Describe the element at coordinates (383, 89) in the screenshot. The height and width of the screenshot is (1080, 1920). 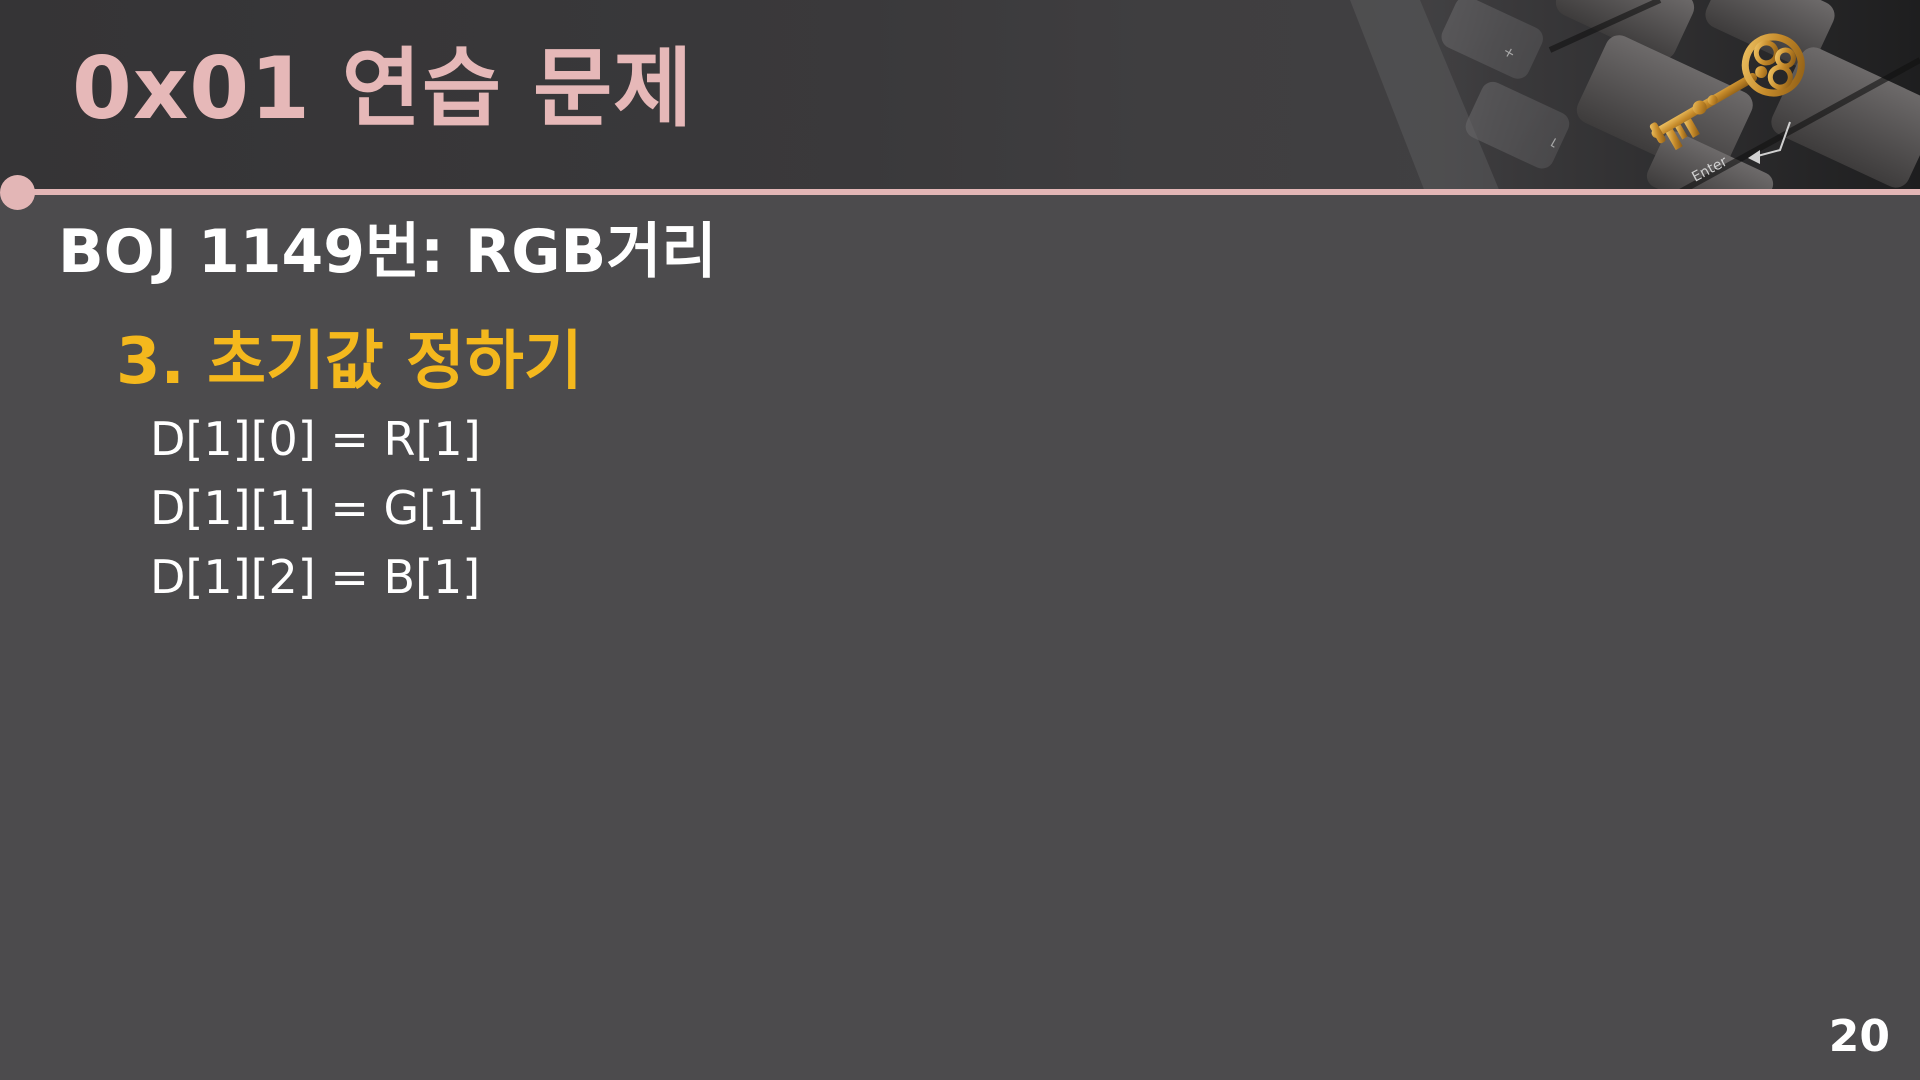
I see `slide-title: 0x01 연습 문제` at that location.